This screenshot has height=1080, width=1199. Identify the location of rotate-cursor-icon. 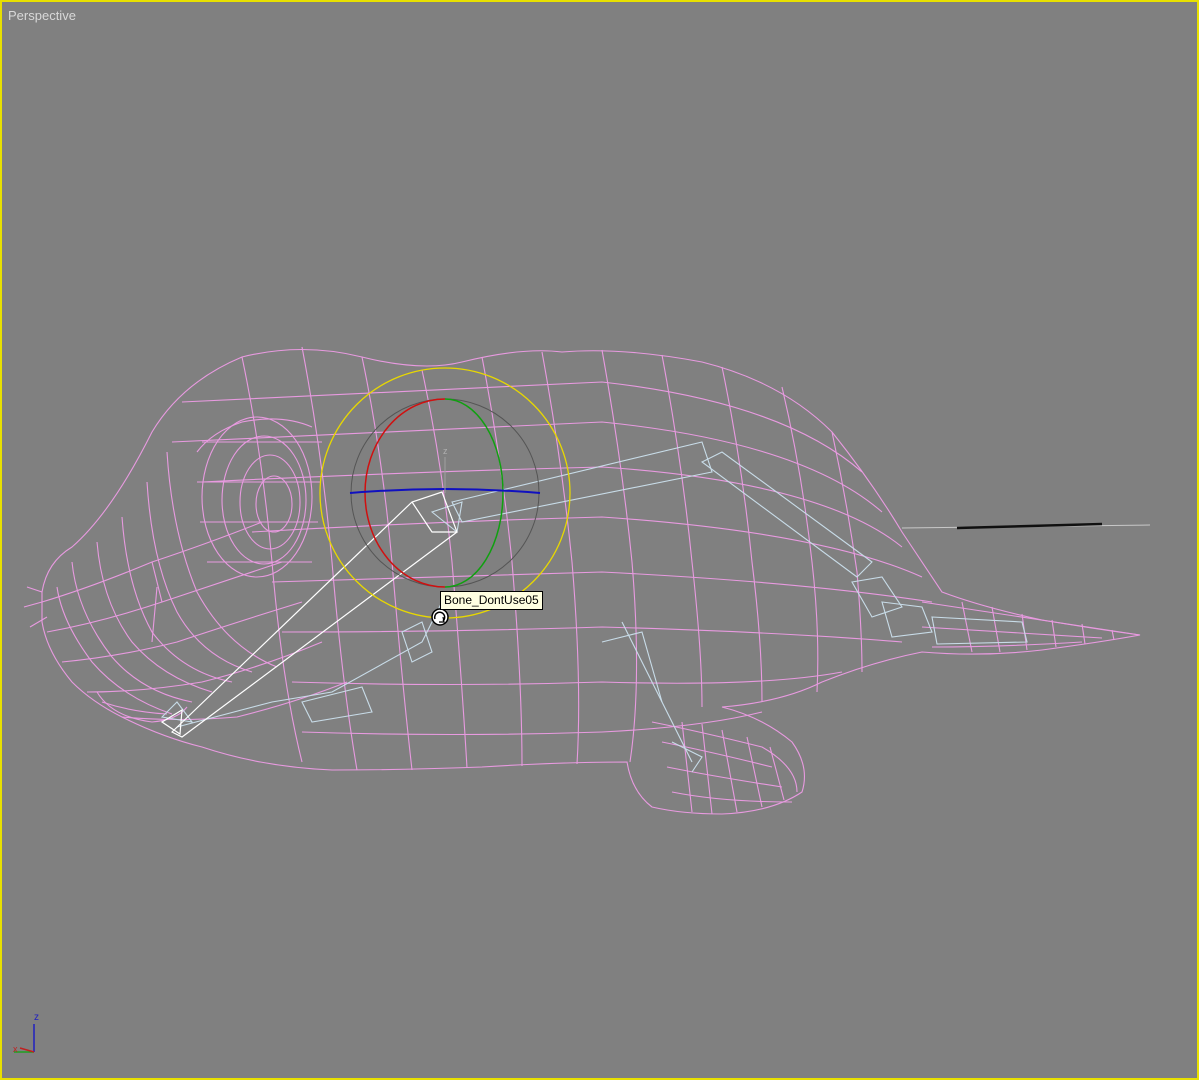
(440, 617).